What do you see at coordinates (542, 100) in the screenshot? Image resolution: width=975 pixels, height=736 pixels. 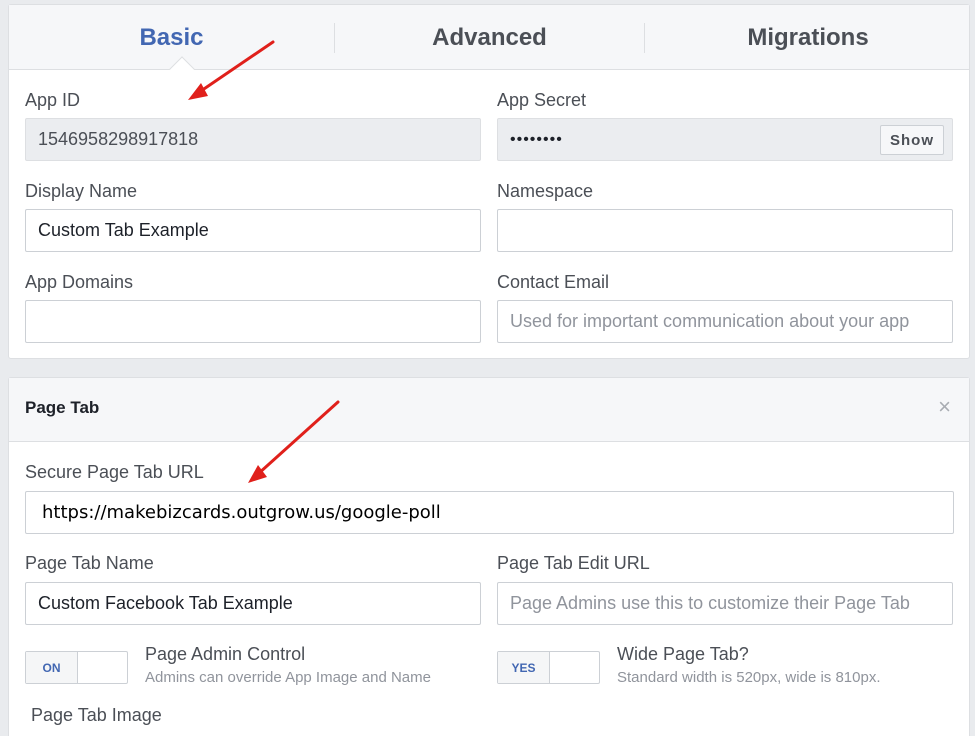 I see `app-secret-label: App Secret` at bounding box center [542, 100].